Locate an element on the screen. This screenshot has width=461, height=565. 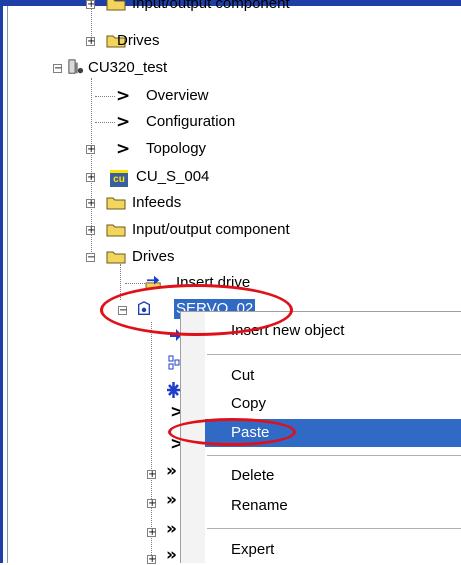
tree-item-label: Configuration is located at coordinates (191, 121).